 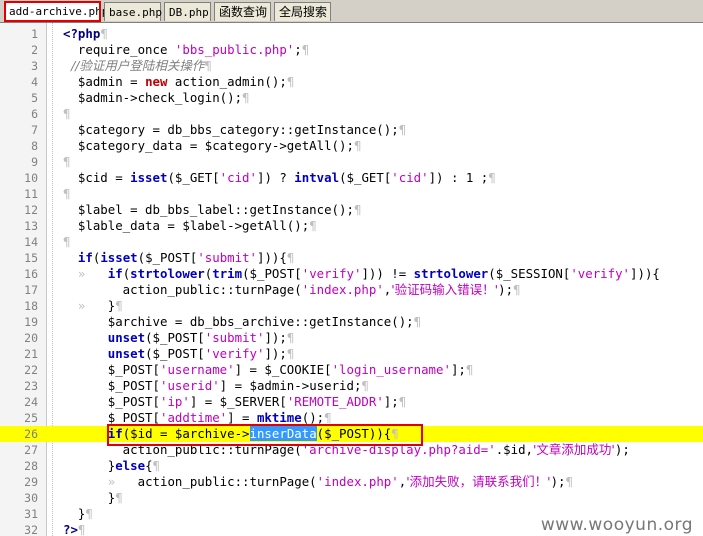 I want to click on code-token: 'archive-display.php?aid=', so click(x=398, y=449).